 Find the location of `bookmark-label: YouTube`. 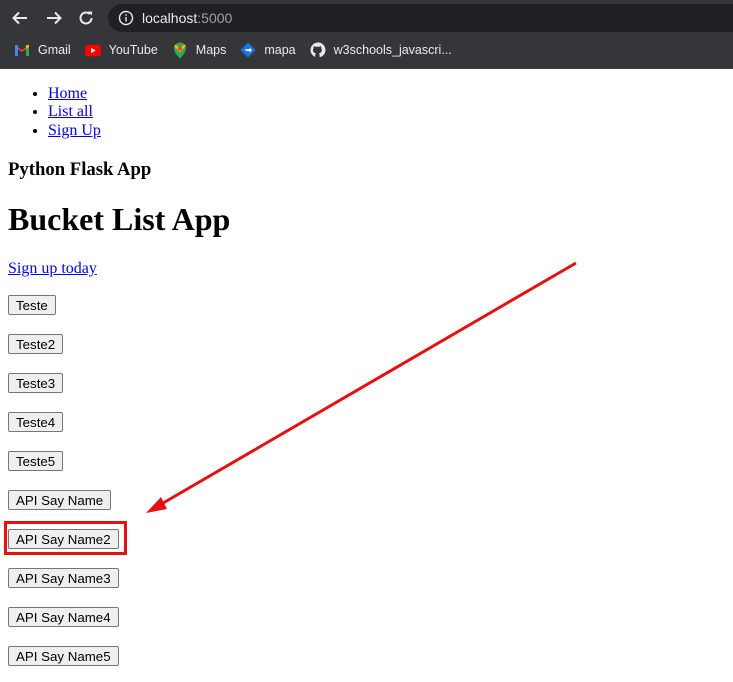

bookmark-label: YouTube is located at coordinates (133, 50).